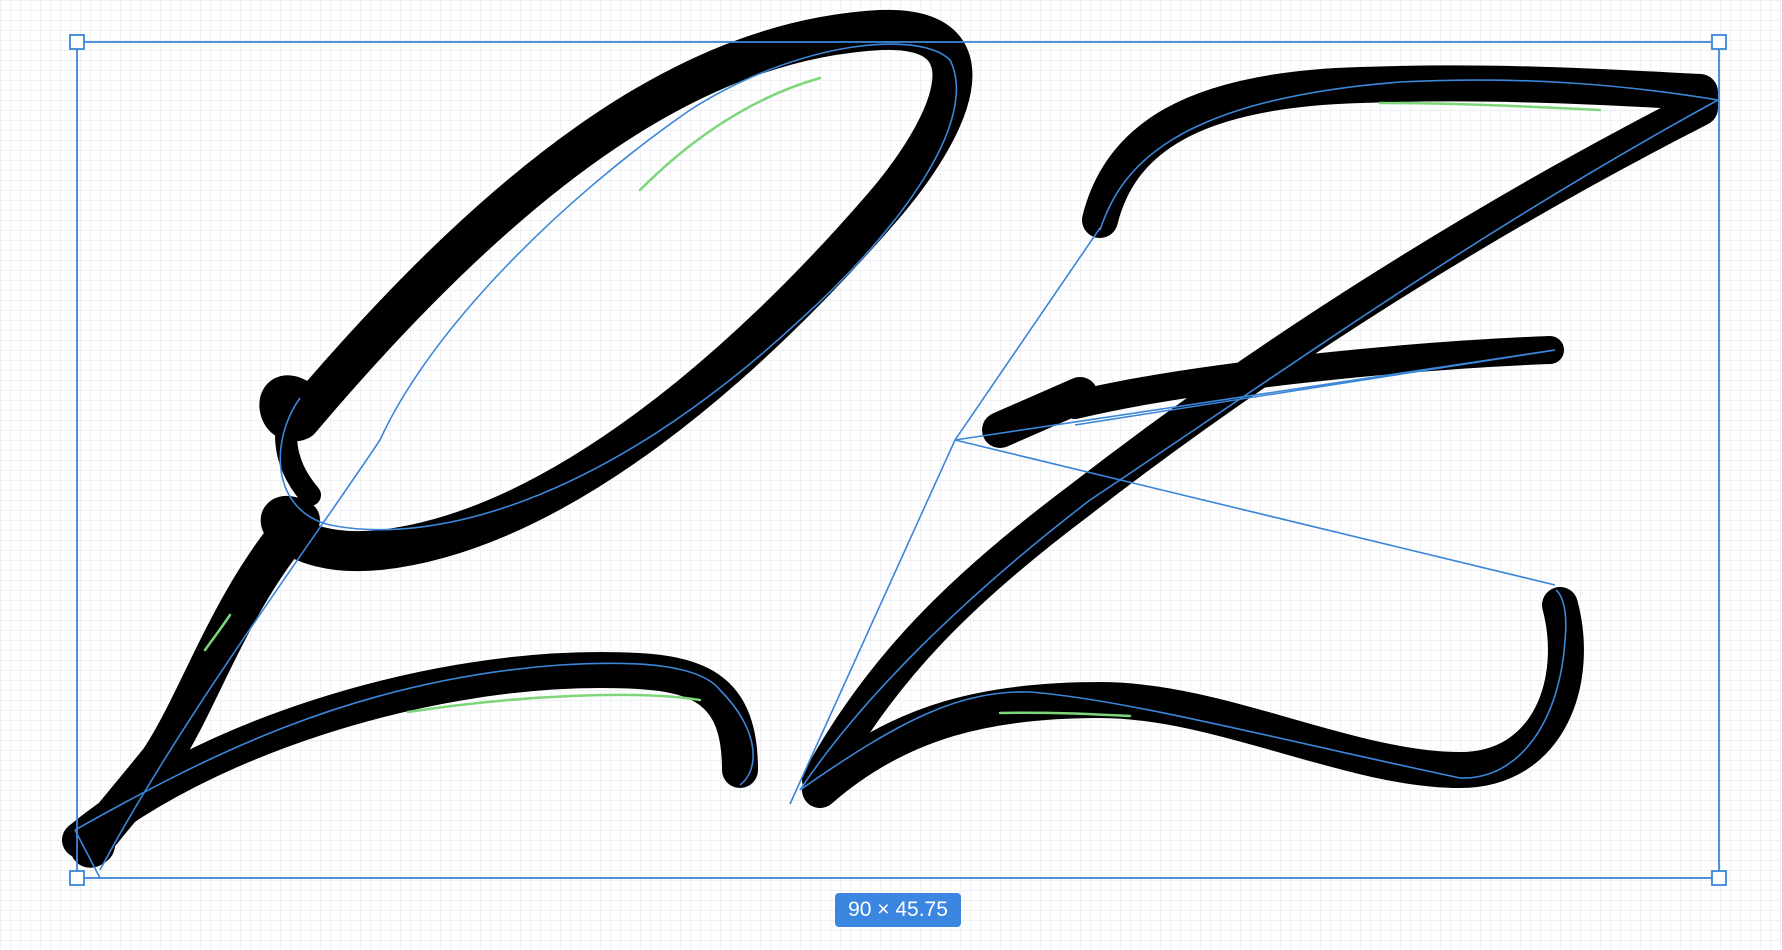 This screenshot has height=950, width=1782. I want to click on selection-size-badge: 90 × 45.75, so click(898, 910).